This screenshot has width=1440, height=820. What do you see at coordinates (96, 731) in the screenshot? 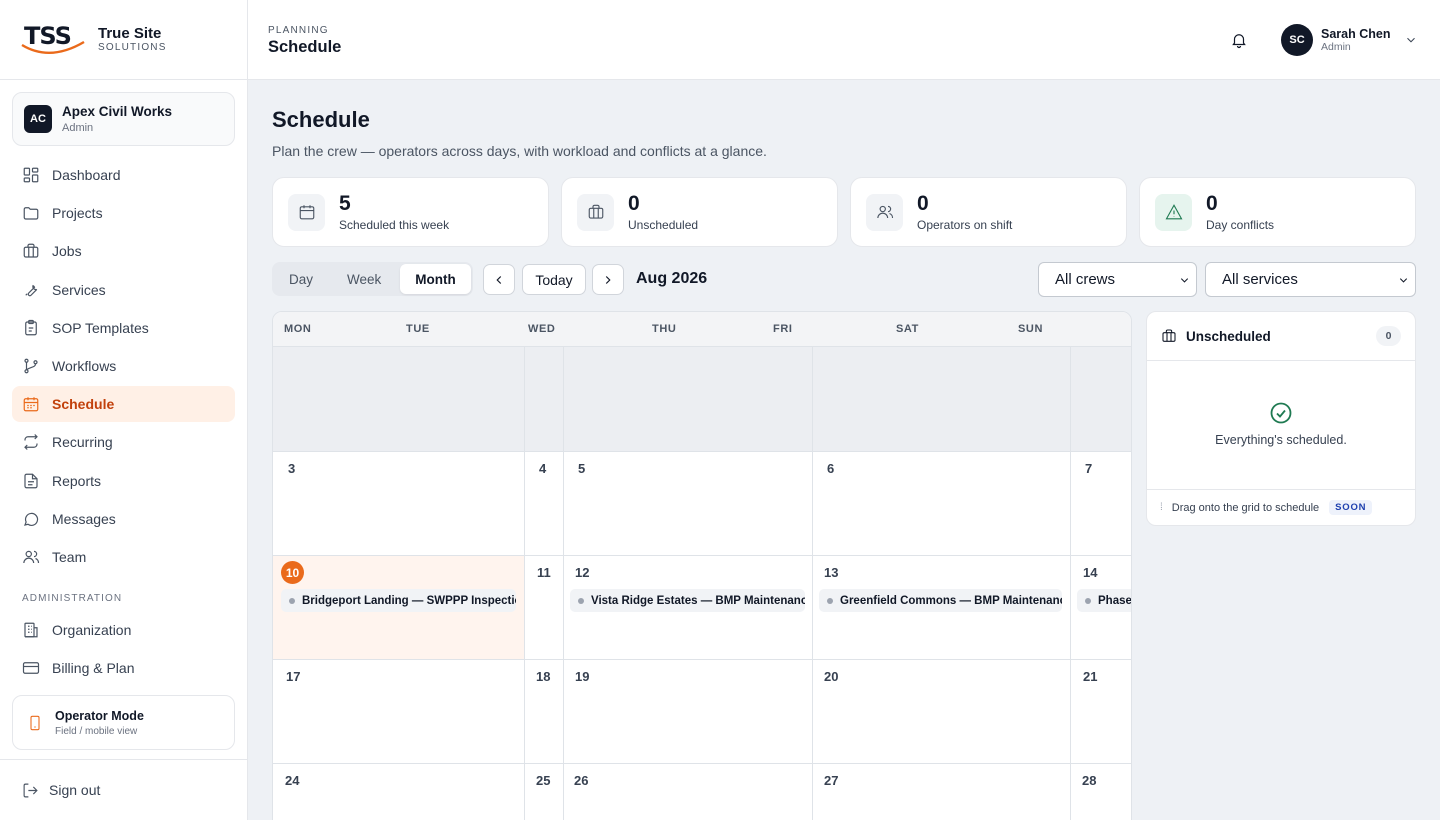
I see `operator-mode-subtitle: Field / mobile view` at bounding box center [96, 731].